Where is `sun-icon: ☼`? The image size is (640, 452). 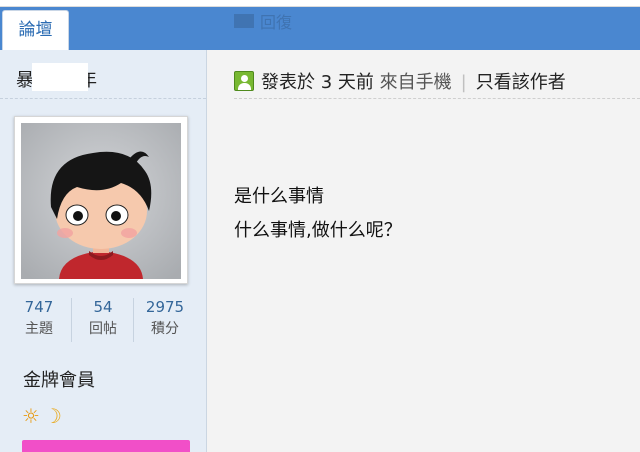 sun-icon: ☼ is located at coordinates (31, 416).